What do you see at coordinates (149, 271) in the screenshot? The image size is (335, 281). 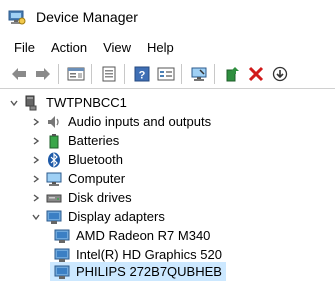 I see `tree-subitem-label: PHILIPS 272B7QUBHEB` at bounding box center [149, 271].